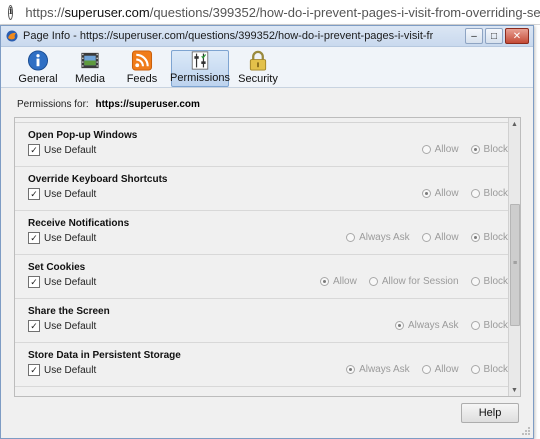 The image size is (540, 439). I want to click on radio-option: Allow for Session, so click(413, 281).